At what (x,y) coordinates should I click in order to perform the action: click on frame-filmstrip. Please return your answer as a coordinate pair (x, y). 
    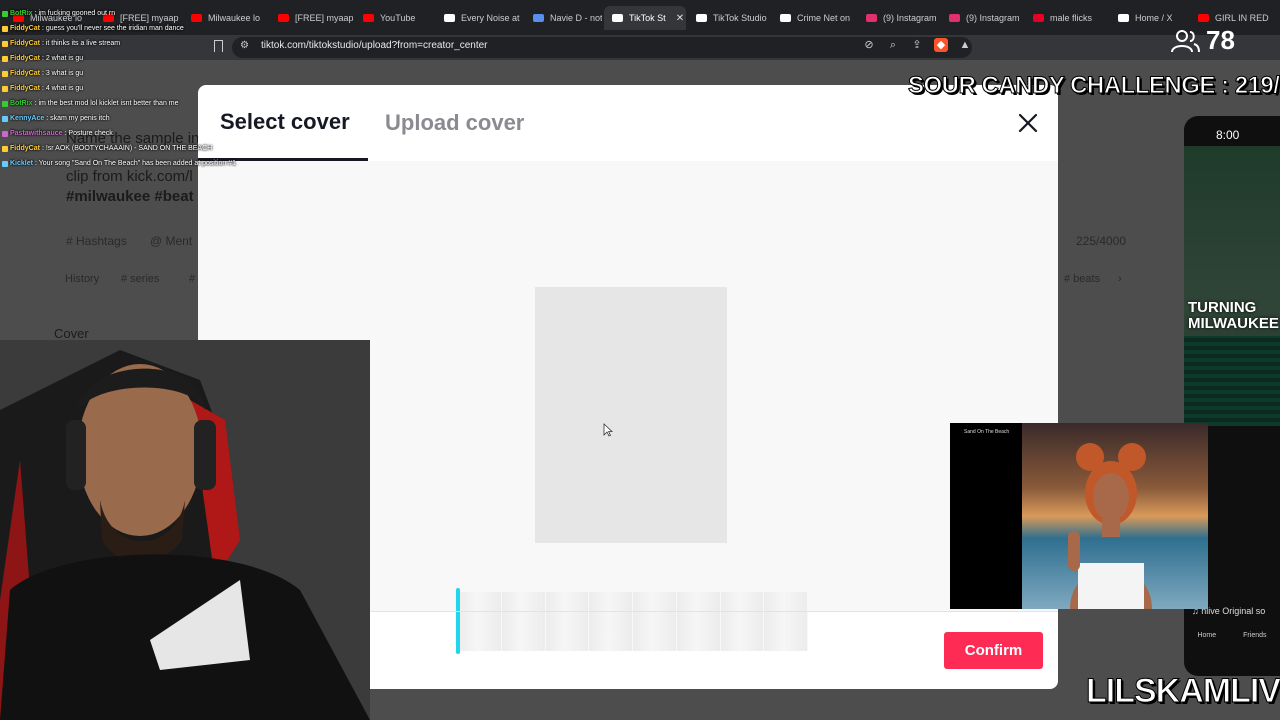
    Looking at the image, I should click on (633, 621).